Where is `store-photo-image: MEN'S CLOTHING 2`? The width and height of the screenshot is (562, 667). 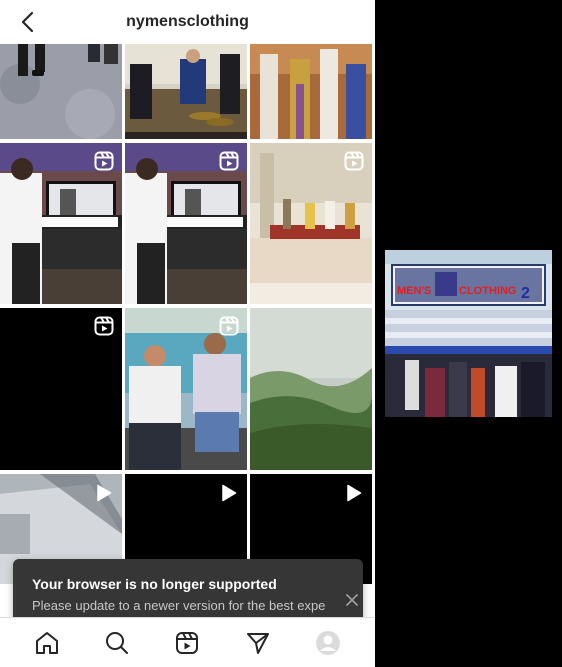
store-photo-image: MEN'S CLOTHING 2 is located at coordinates (468, 333).